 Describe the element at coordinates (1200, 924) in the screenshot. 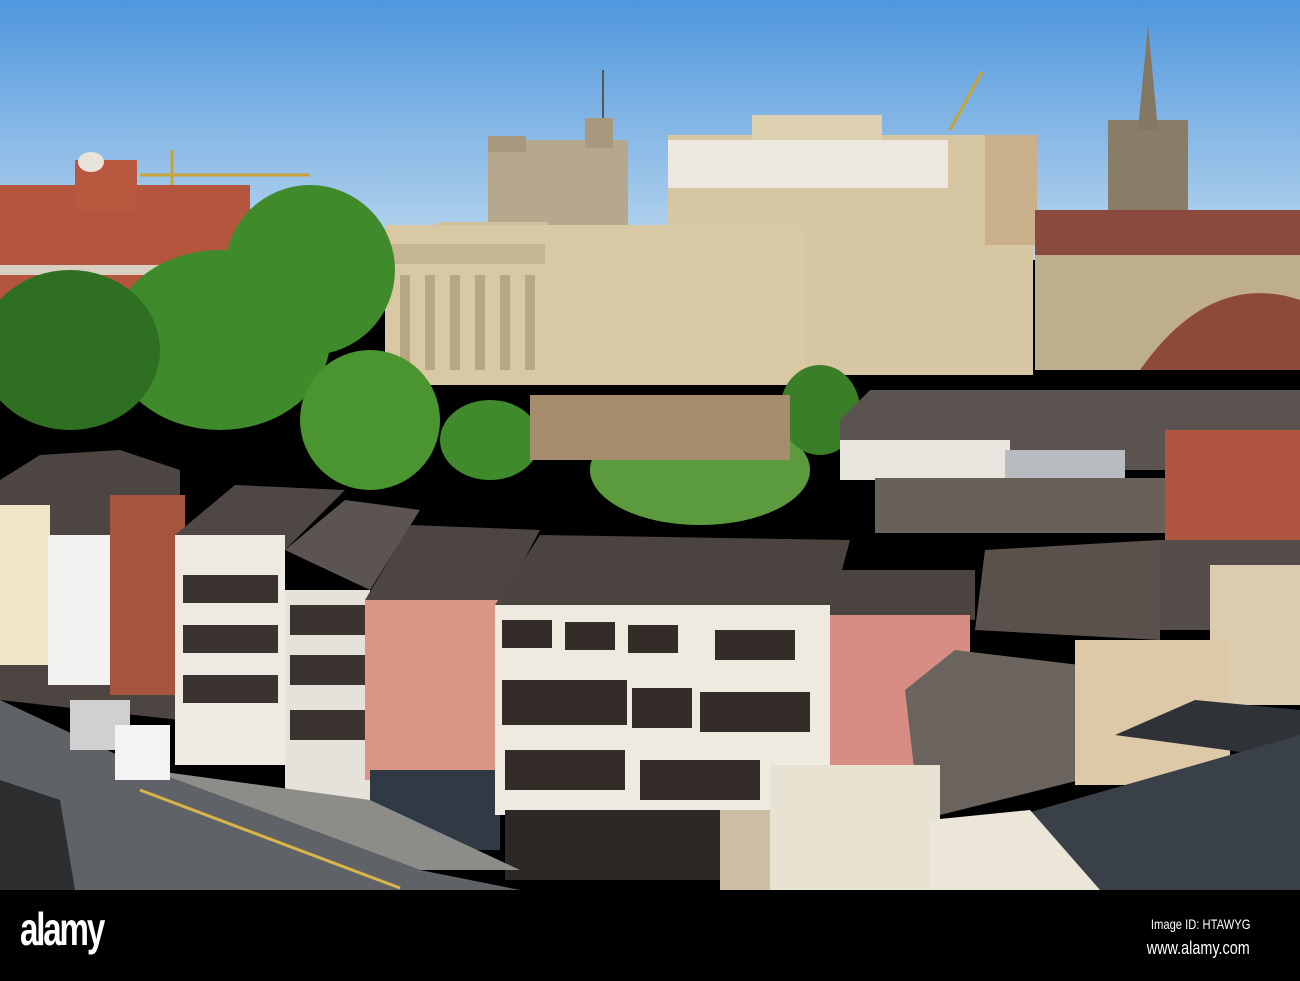

I see `image-id: Image ID: HTAWYG` at that location.